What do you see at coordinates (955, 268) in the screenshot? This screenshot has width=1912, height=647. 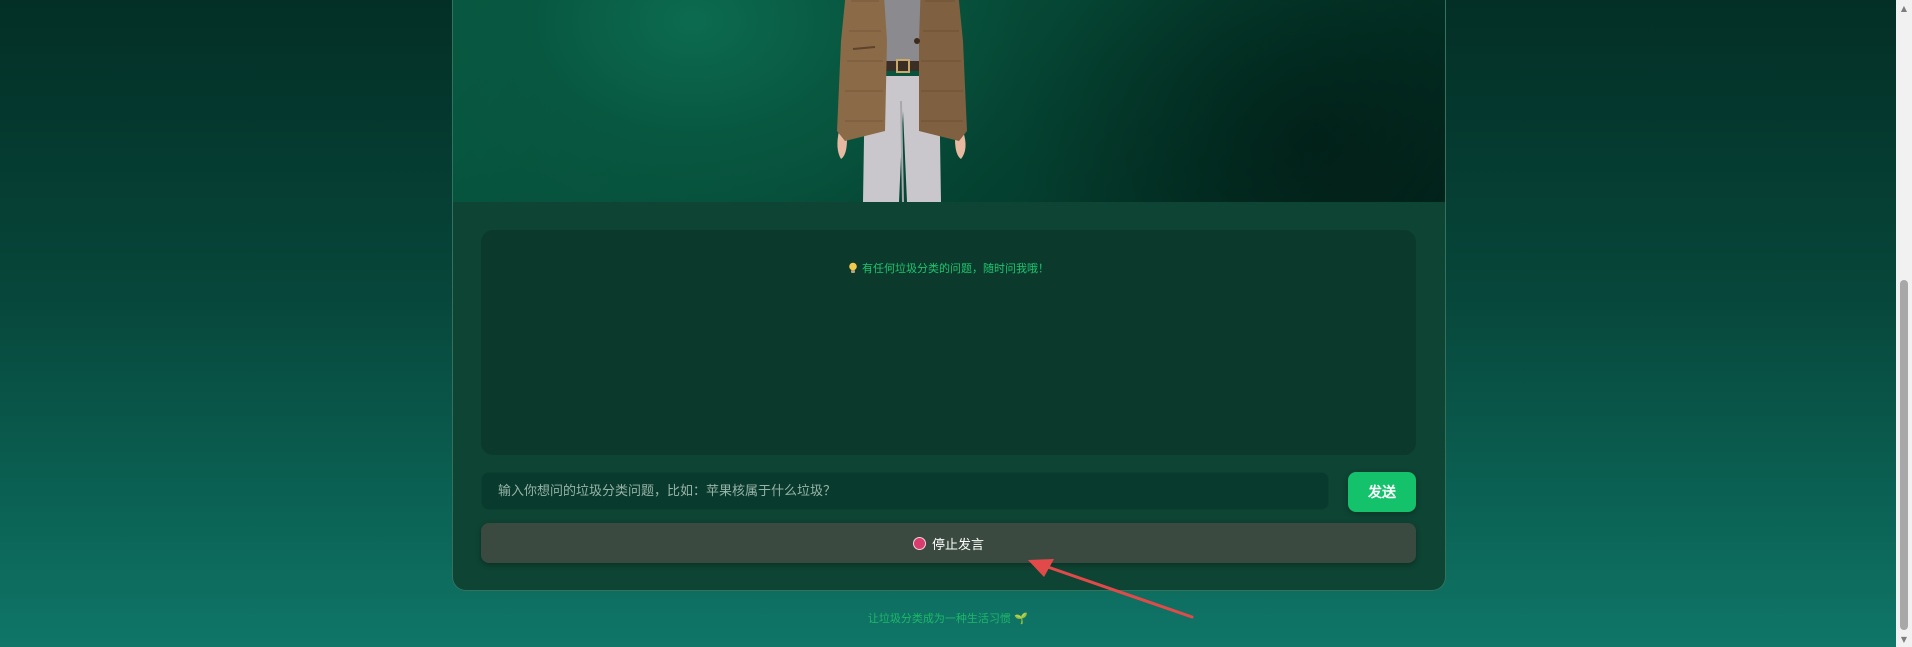 I see `chat-hint-text: 有任何垃圾分类的问题，随时问我哦！` at bounding box center [955, 268].